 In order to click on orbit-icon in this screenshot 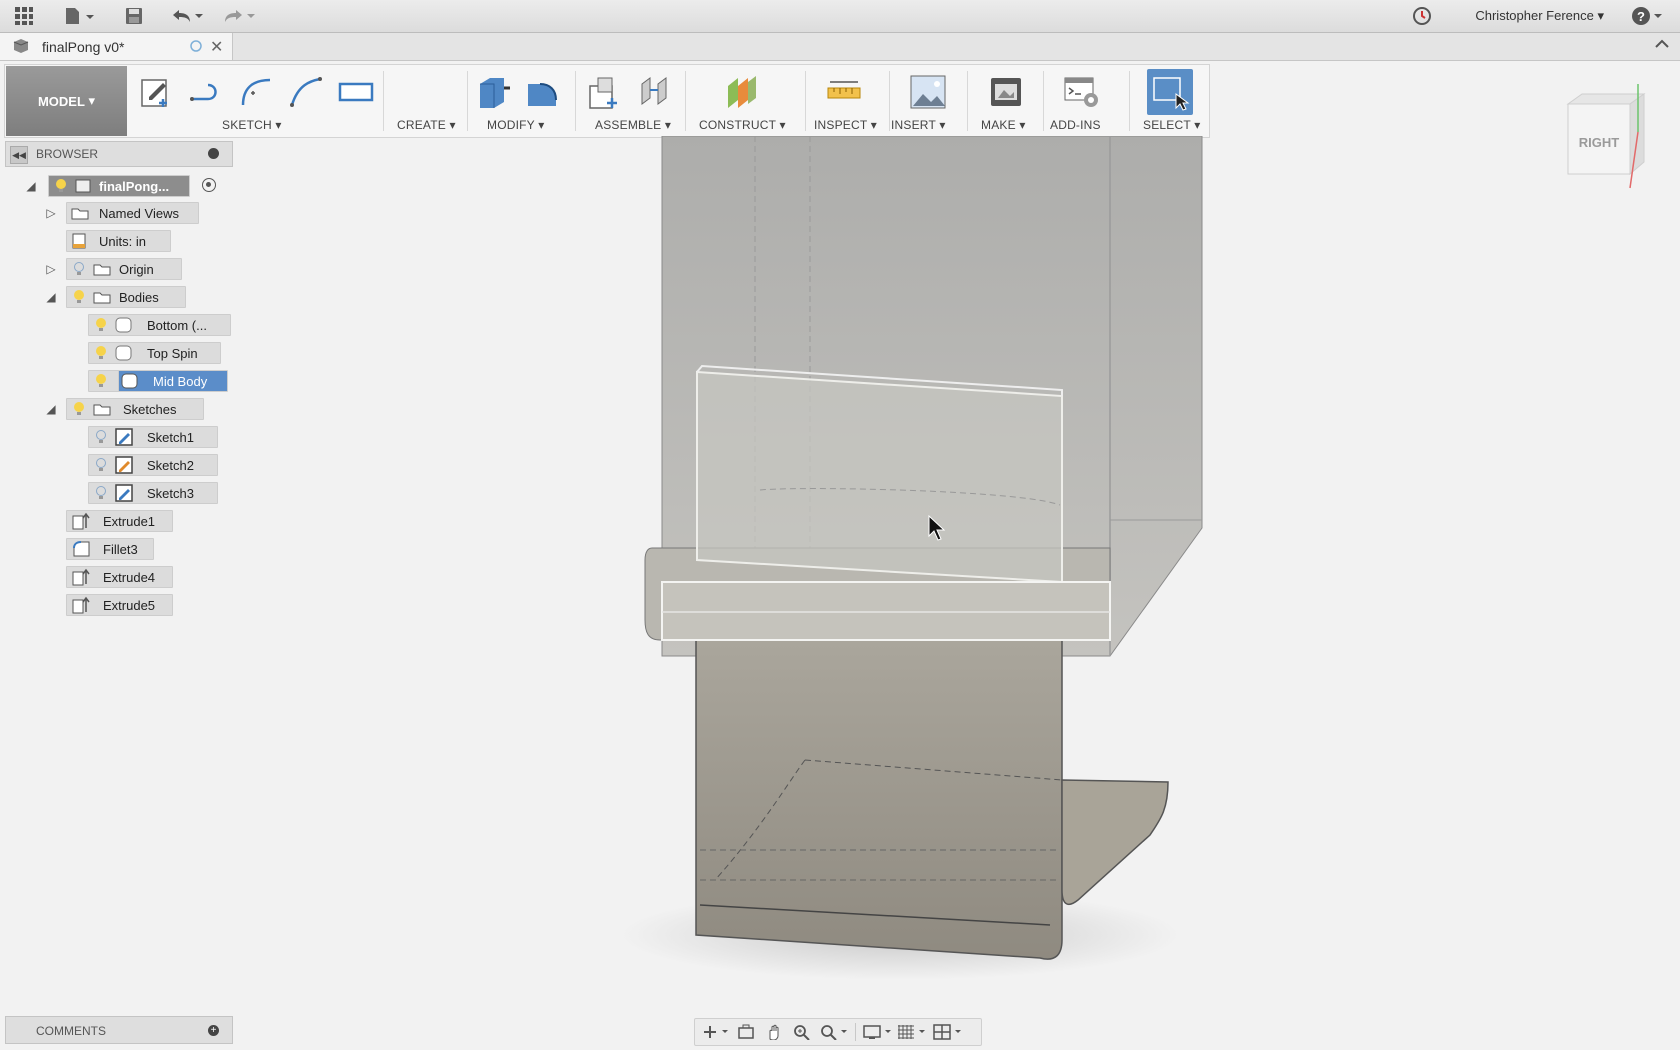, I will do `click(716, 1032)`.